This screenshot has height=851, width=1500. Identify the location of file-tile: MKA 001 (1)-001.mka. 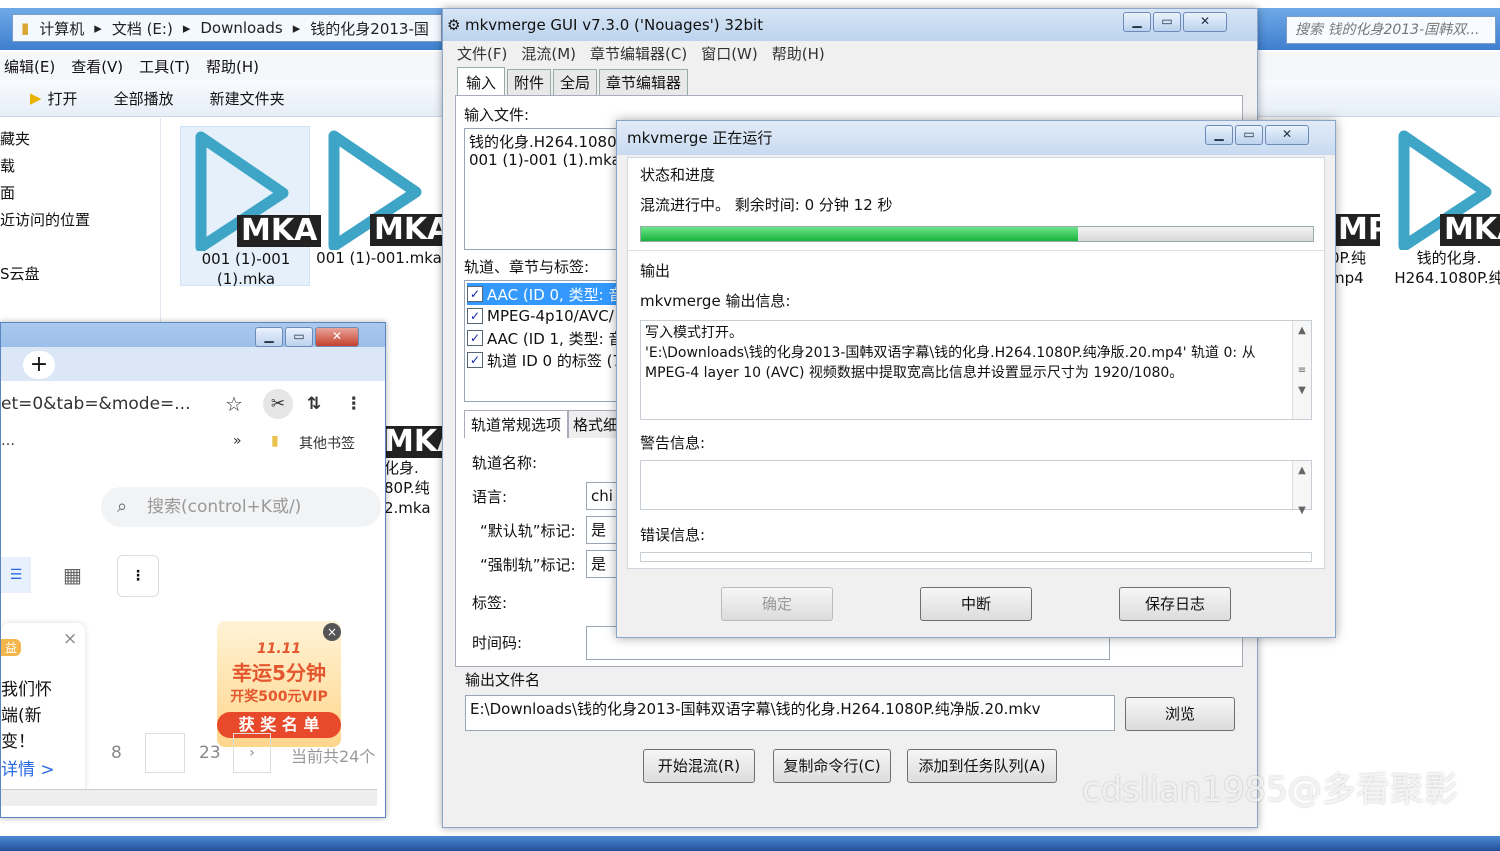
(384, 206).